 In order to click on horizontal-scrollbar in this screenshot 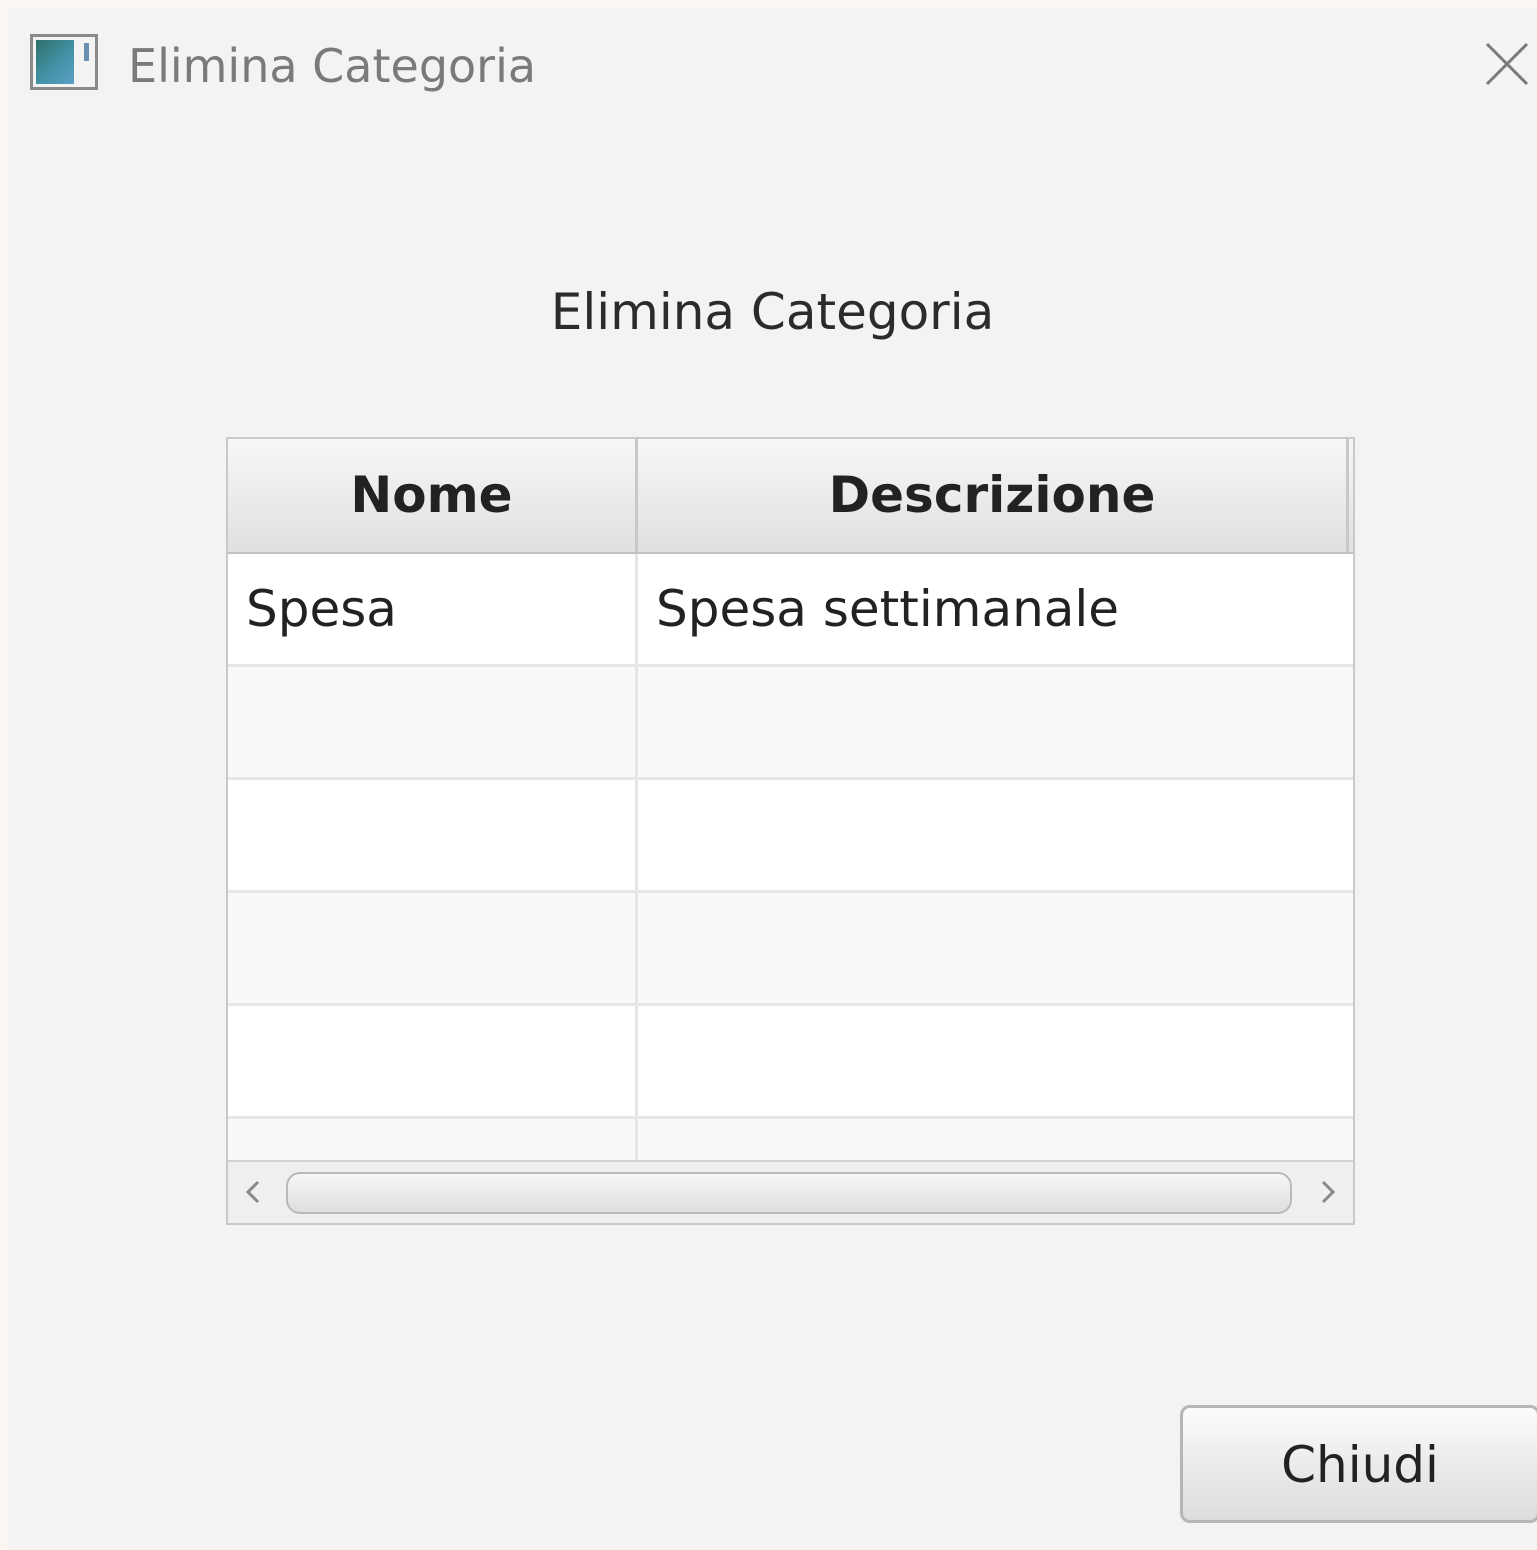, I will do `click(790, 1191)`.